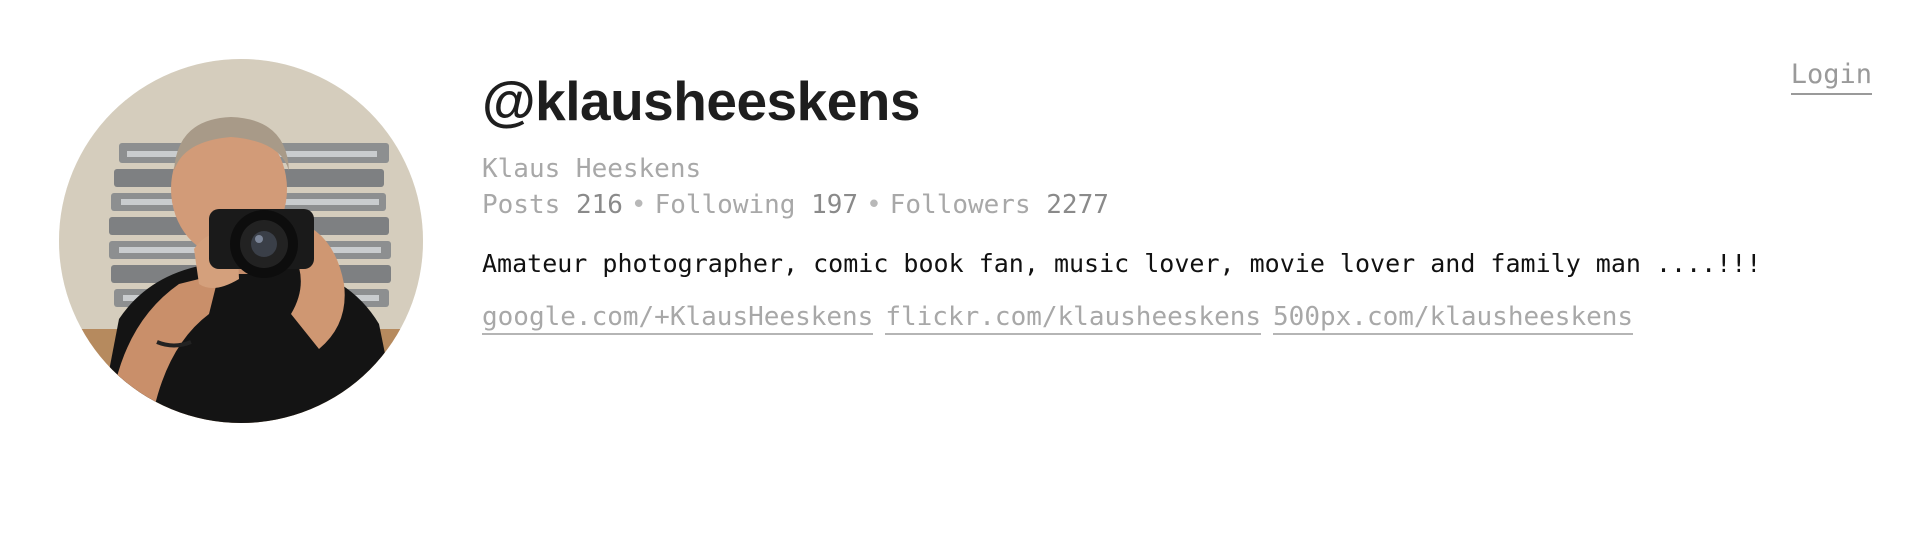 This screenshot has height=534, width=1916. Describe the element at coordinates (1077, 205) in the screenshot. I see `followers-count: 2277` at that location.